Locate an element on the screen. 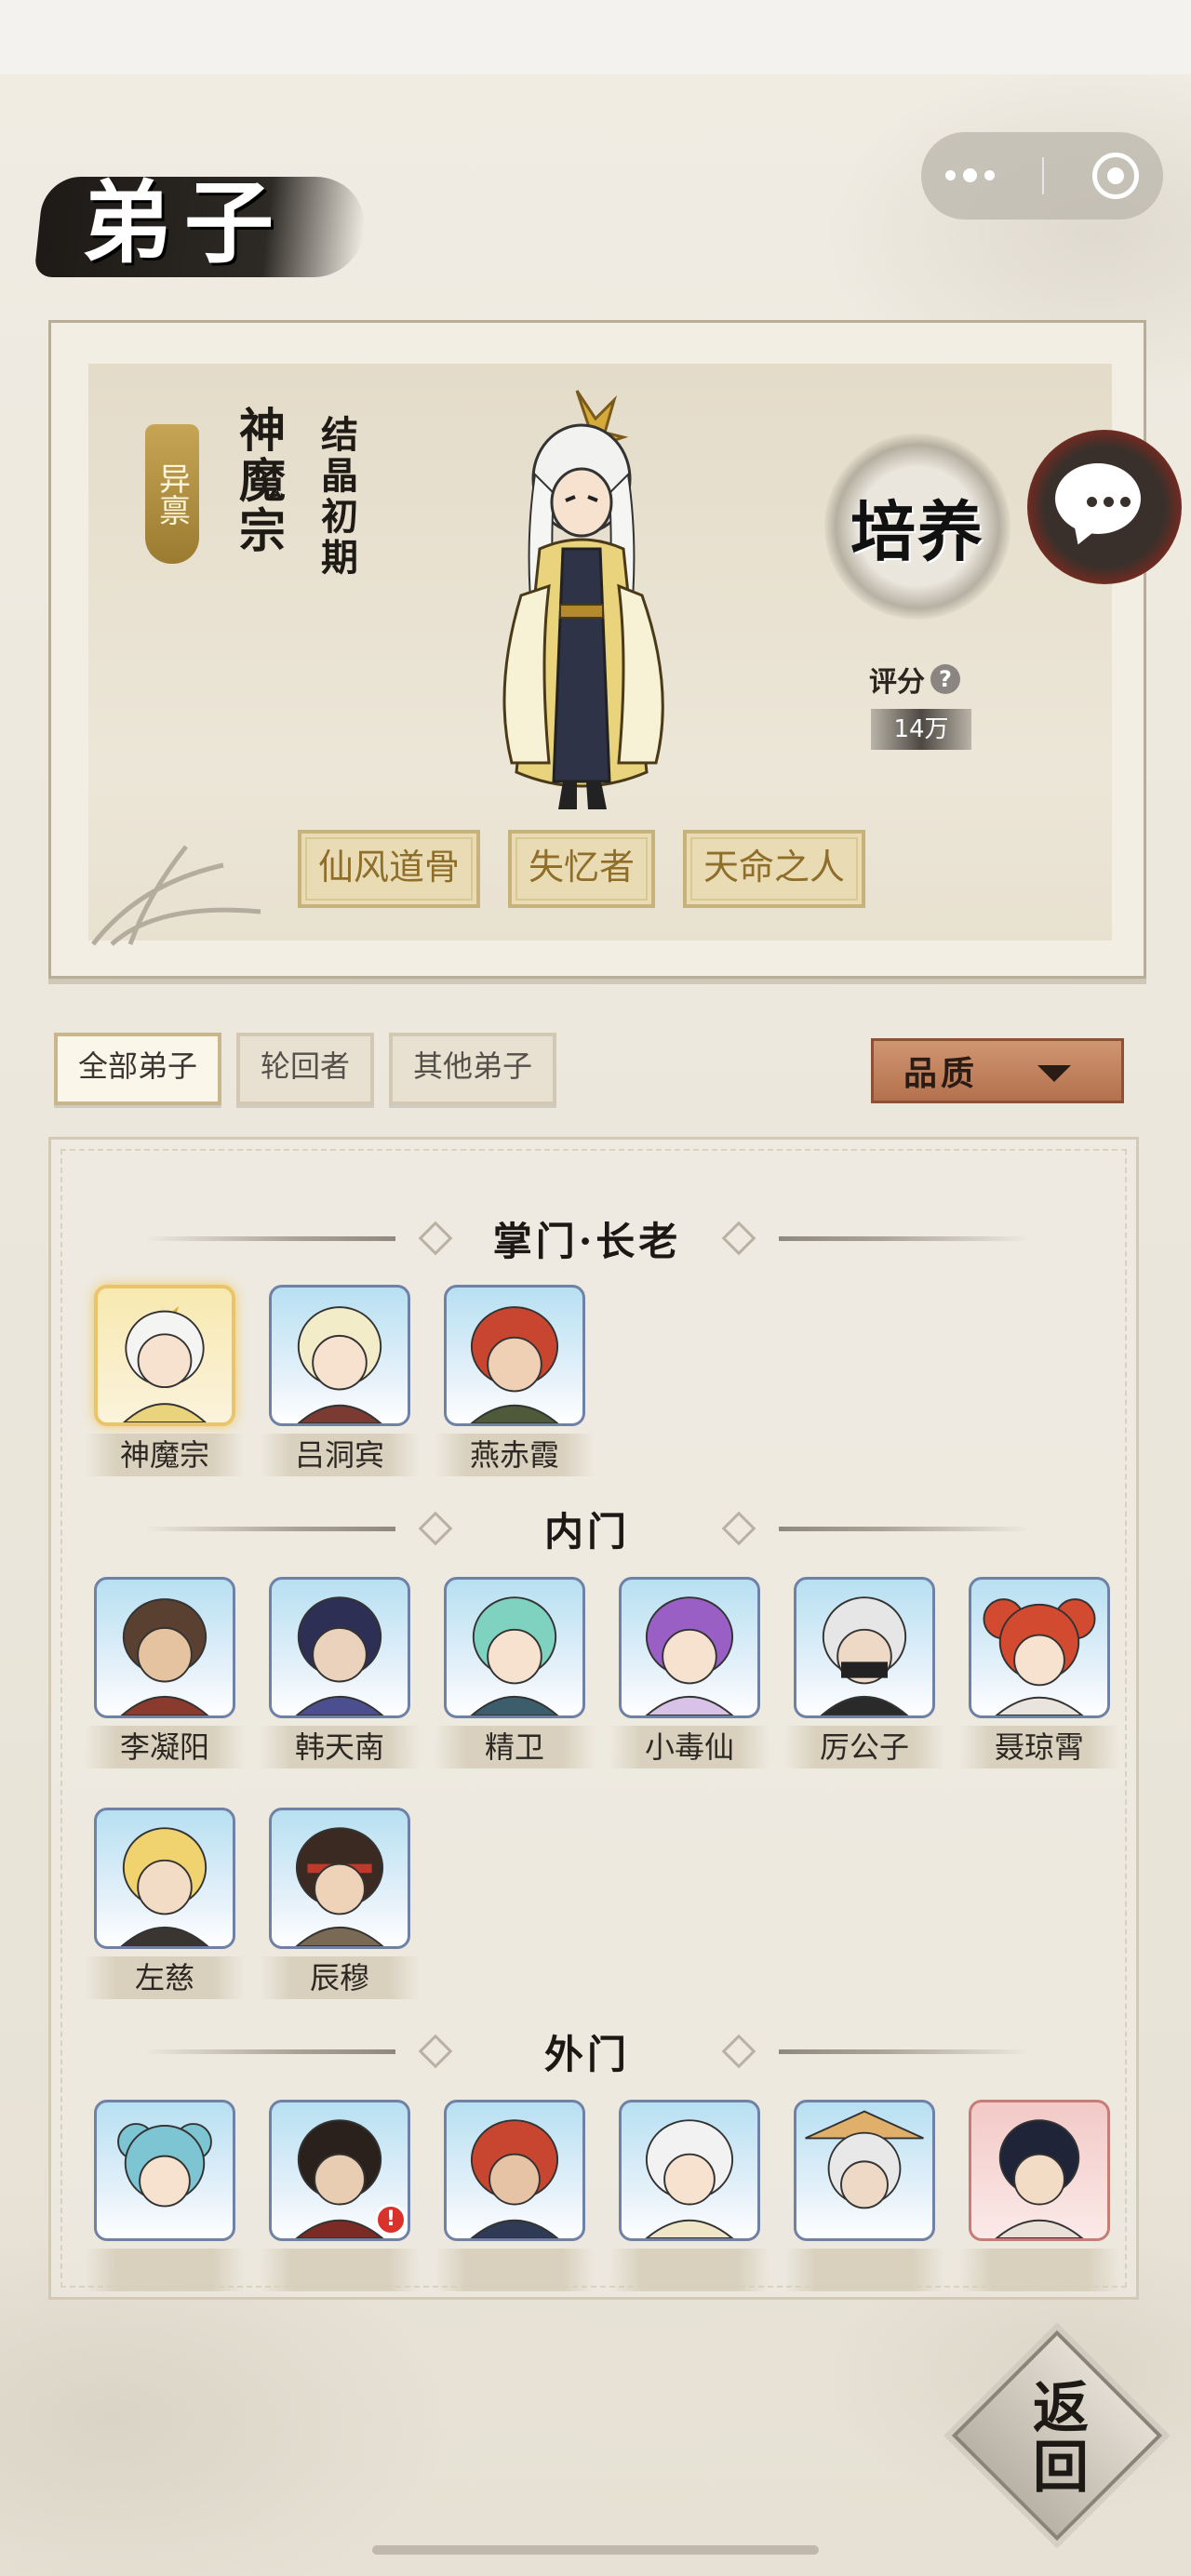 The height and width of the screenshot is (2576, 1191). disciple-name: 聂琼霄 is located at coordinates (1039, 1747).